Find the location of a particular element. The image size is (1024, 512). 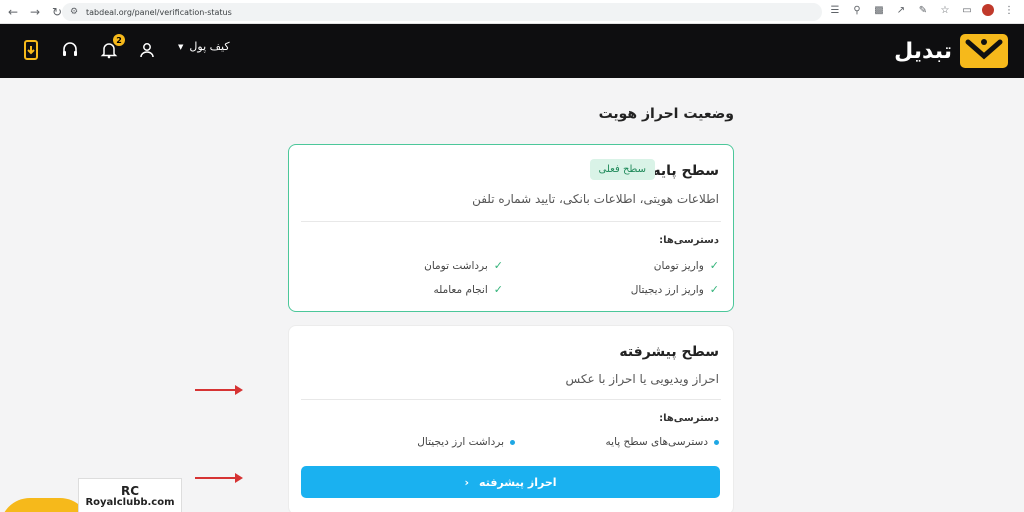

wallet-label: کیف پول is located at coordinates (209, 46).